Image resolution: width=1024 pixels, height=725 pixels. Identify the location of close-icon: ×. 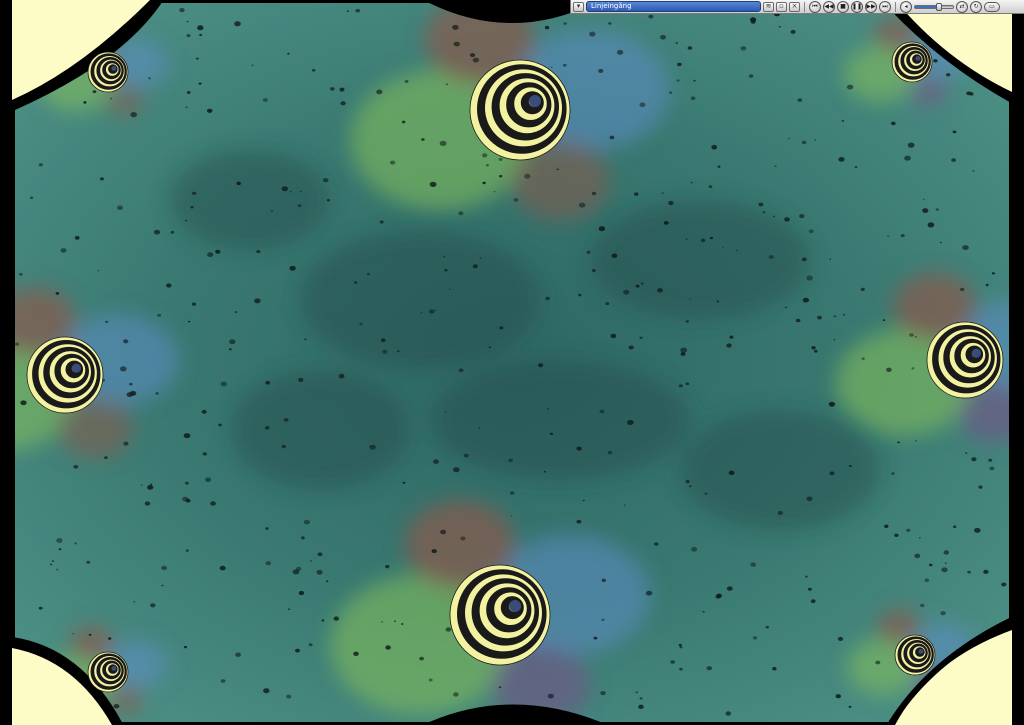
(794, 6).